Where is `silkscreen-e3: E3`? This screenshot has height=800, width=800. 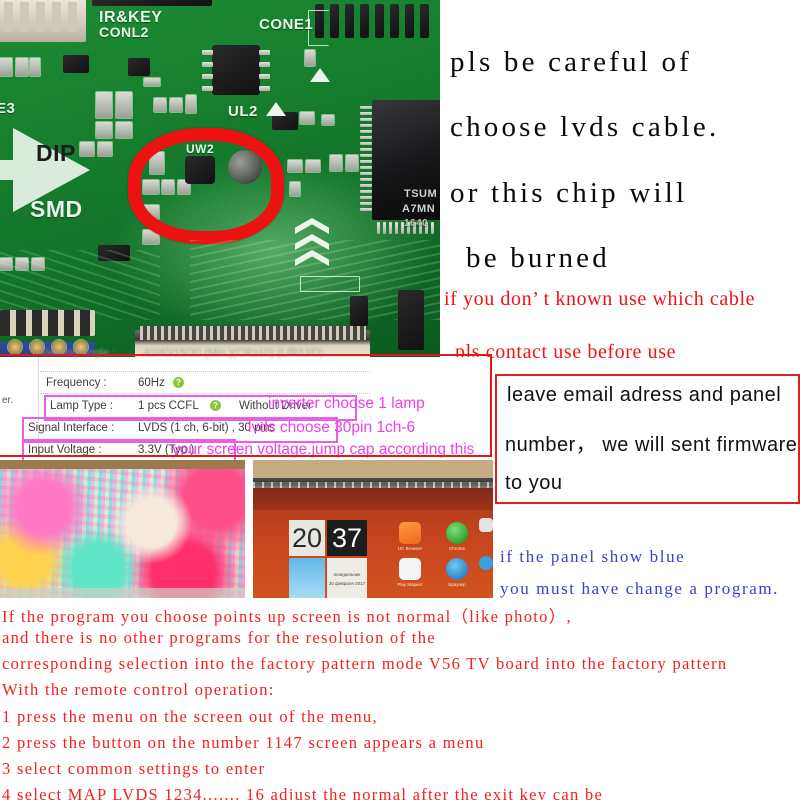
silkscreen-e3: E3 is located at coordinates (8, 108).